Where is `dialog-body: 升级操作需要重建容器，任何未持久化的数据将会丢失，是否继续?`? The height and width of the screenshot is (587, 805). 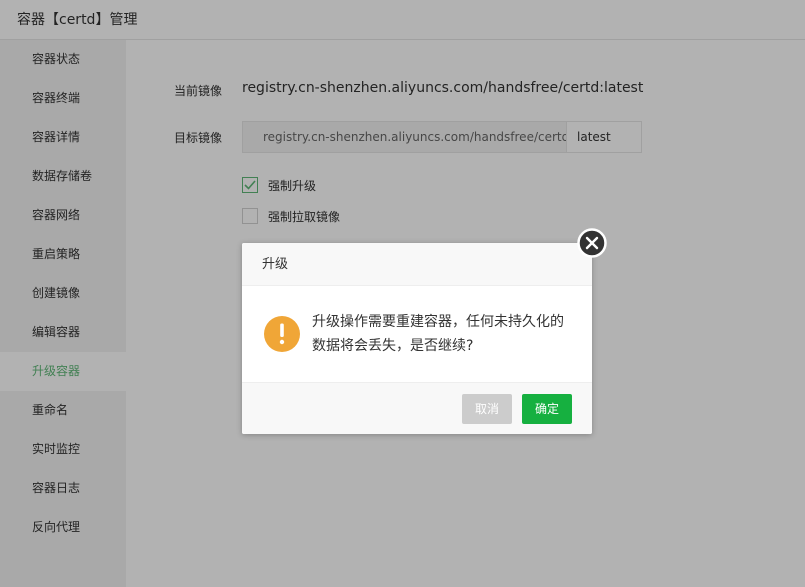 dialog-body: 升级操作需要重建容器，任何未持久化的数据将会丢失，是否继续? is located at coordinates (417, 334).